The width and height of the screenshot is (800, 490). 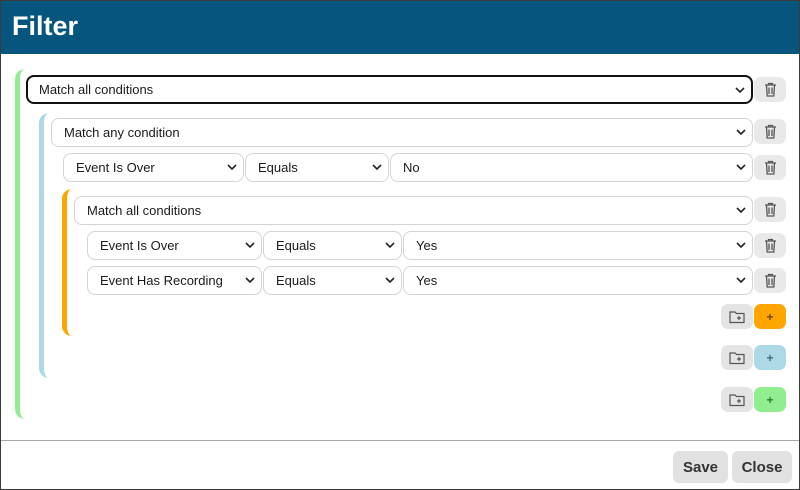 I want to click on dialog-title: Filter, so click(x=45, y=26).